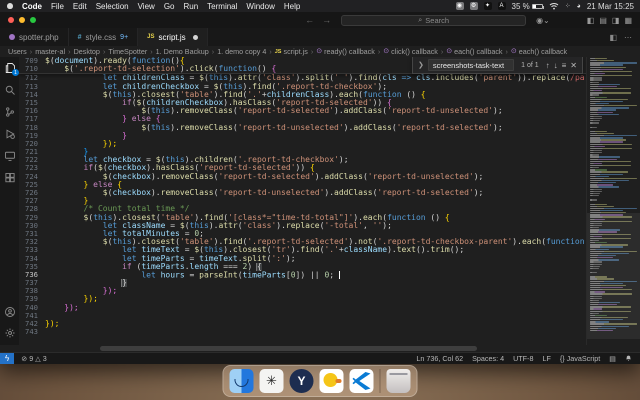 The image size is (640, 400). I want to click on remote-explorer-icon, so click(9, 155).